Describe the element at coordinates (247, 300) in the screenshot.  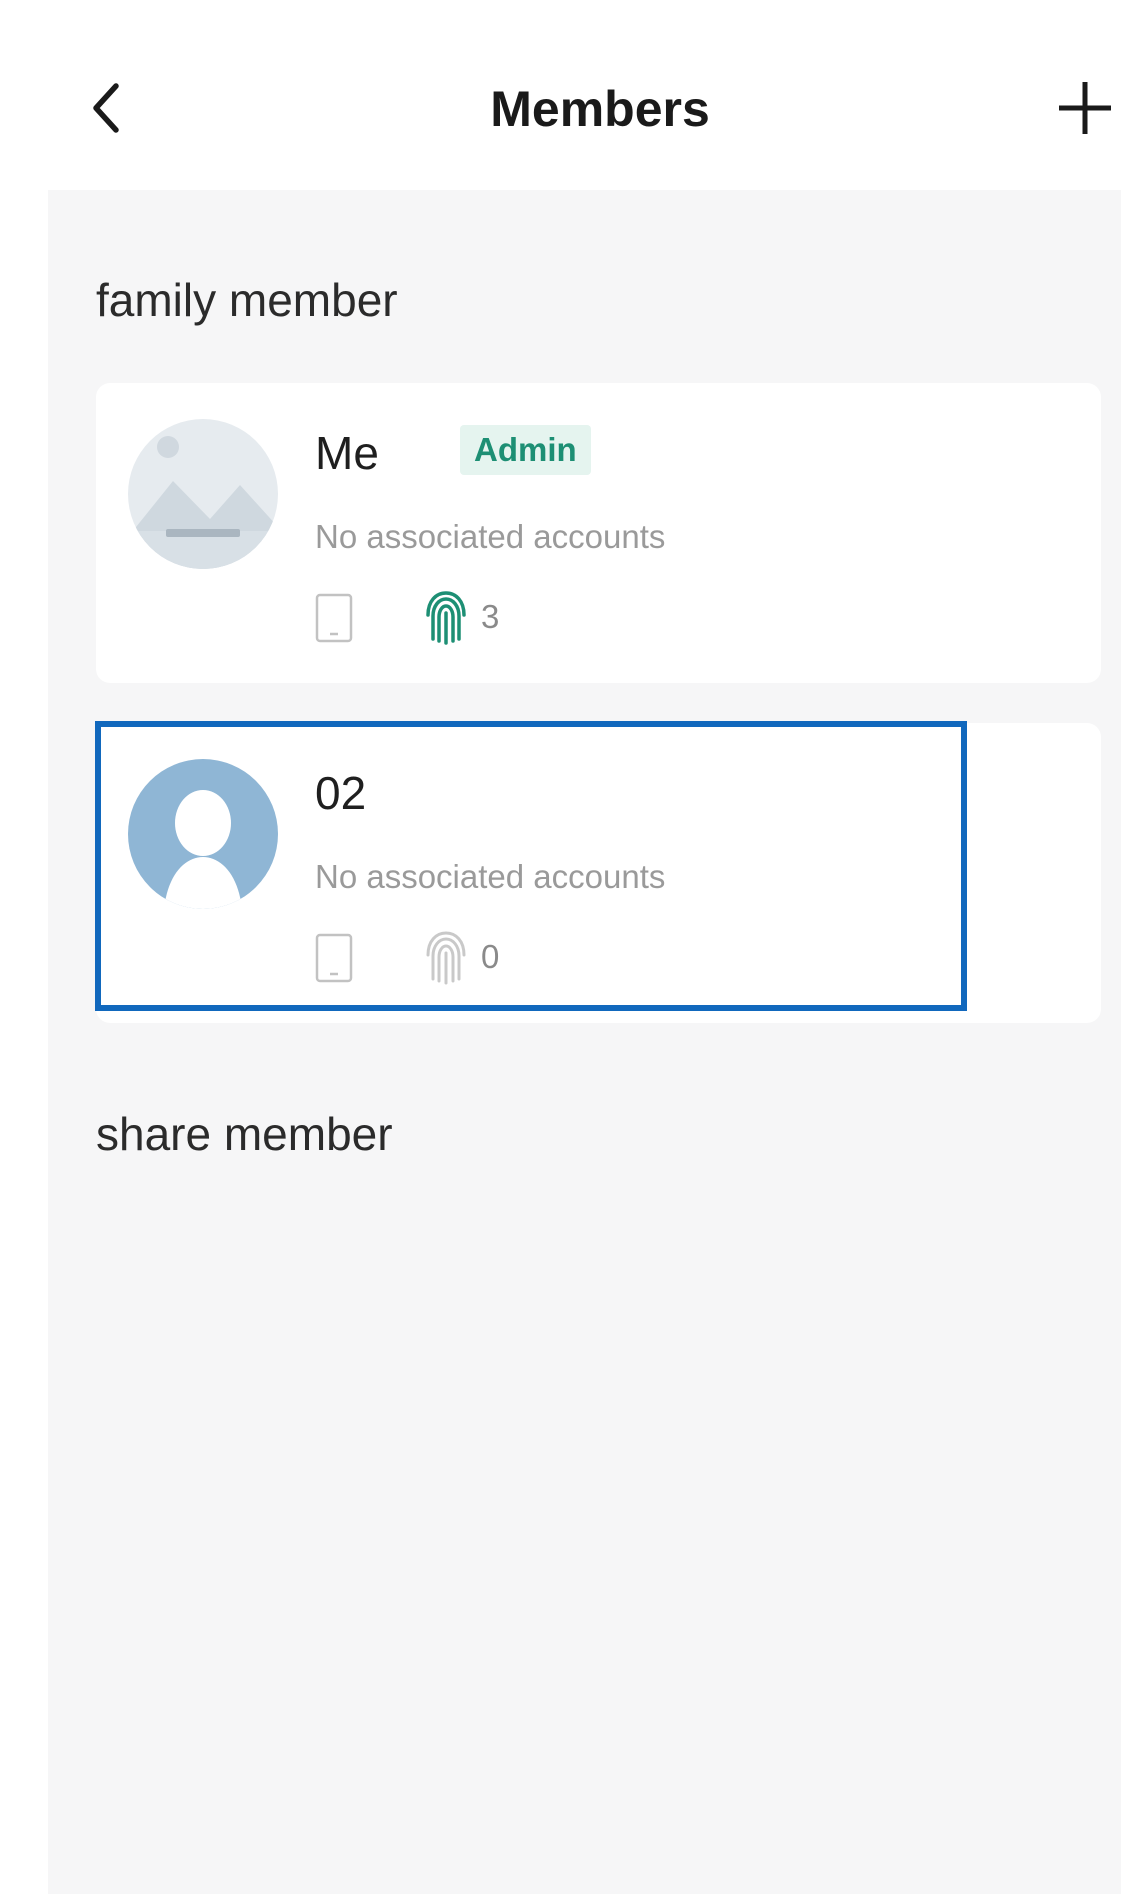
I see `family-member-heading: family member` at that location.